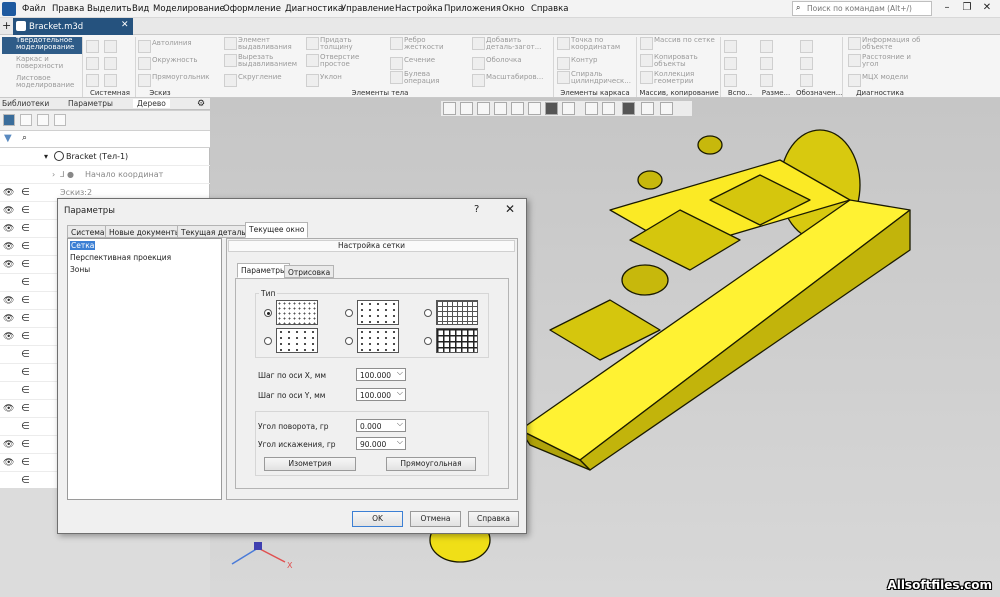 The image size is (1000, 597). What do you see at coordinates (88, 231) in the screenshot?
I see `tab-system: Система` at bounding box center [88, 231].